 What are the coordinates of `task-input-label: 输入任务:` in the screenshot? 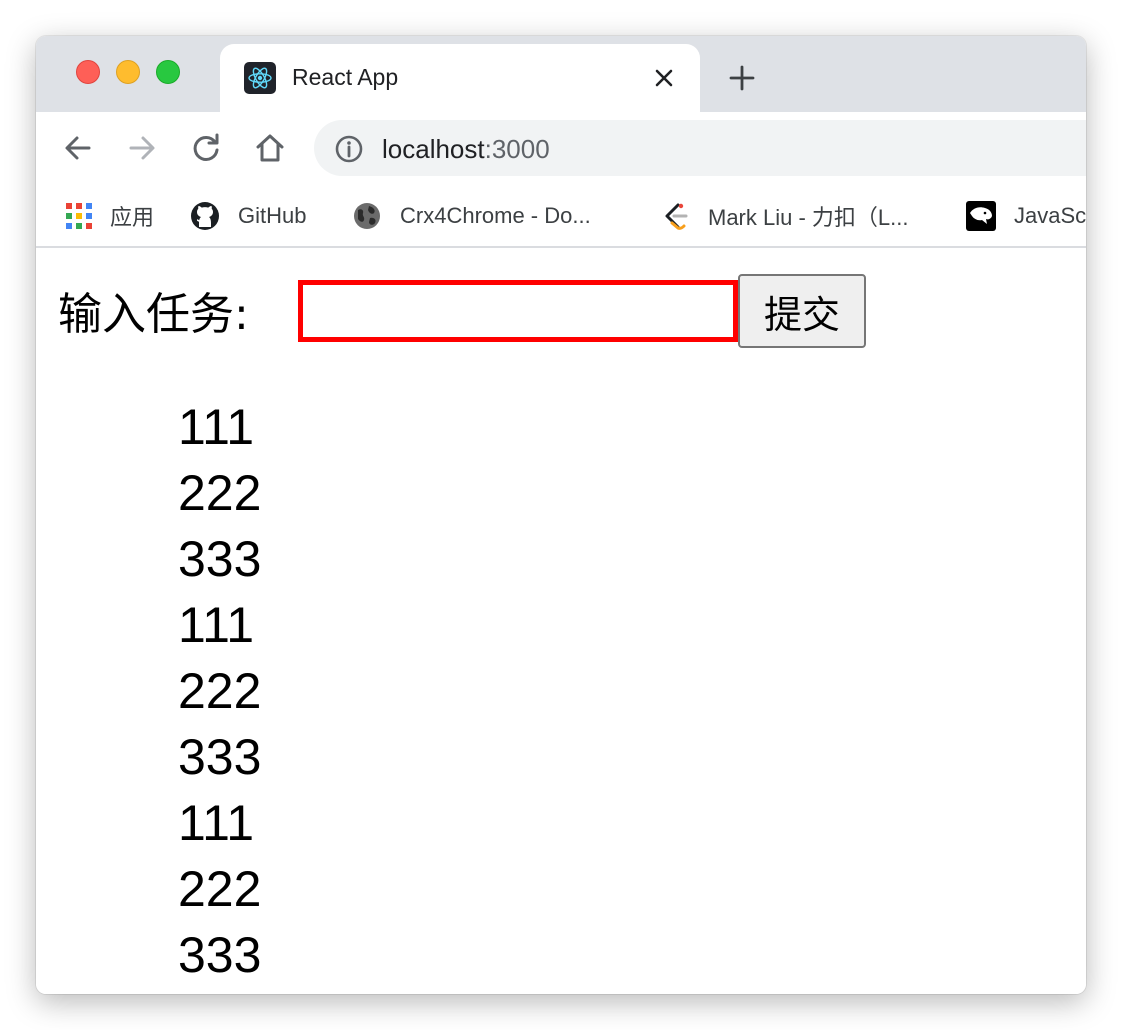 It's located at (153, 314).